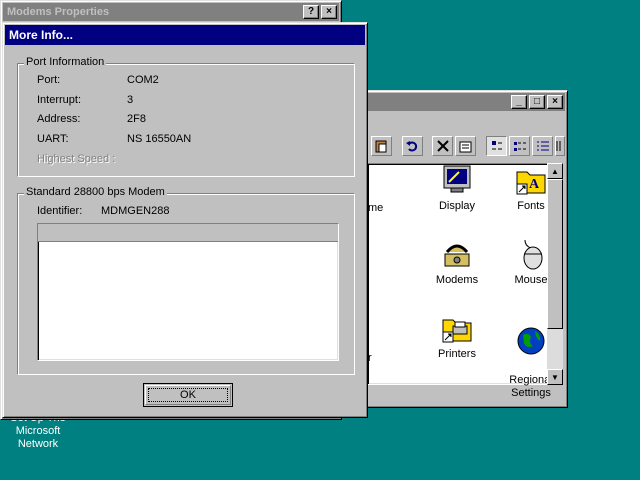  I want to click on interrupt-value: 3, so click(130, 100).